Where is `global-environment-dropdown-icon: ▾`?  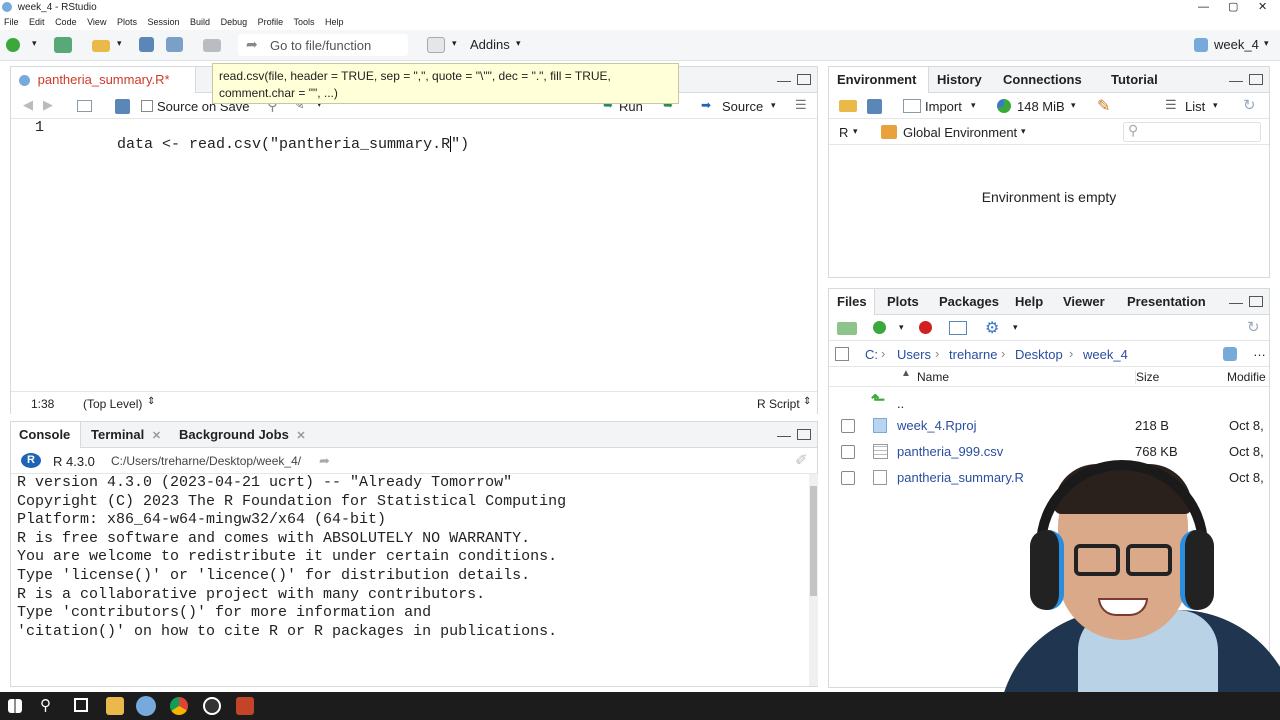
global-environment-dropdown-icon: ▾ is located at coordinates (1023, 131).